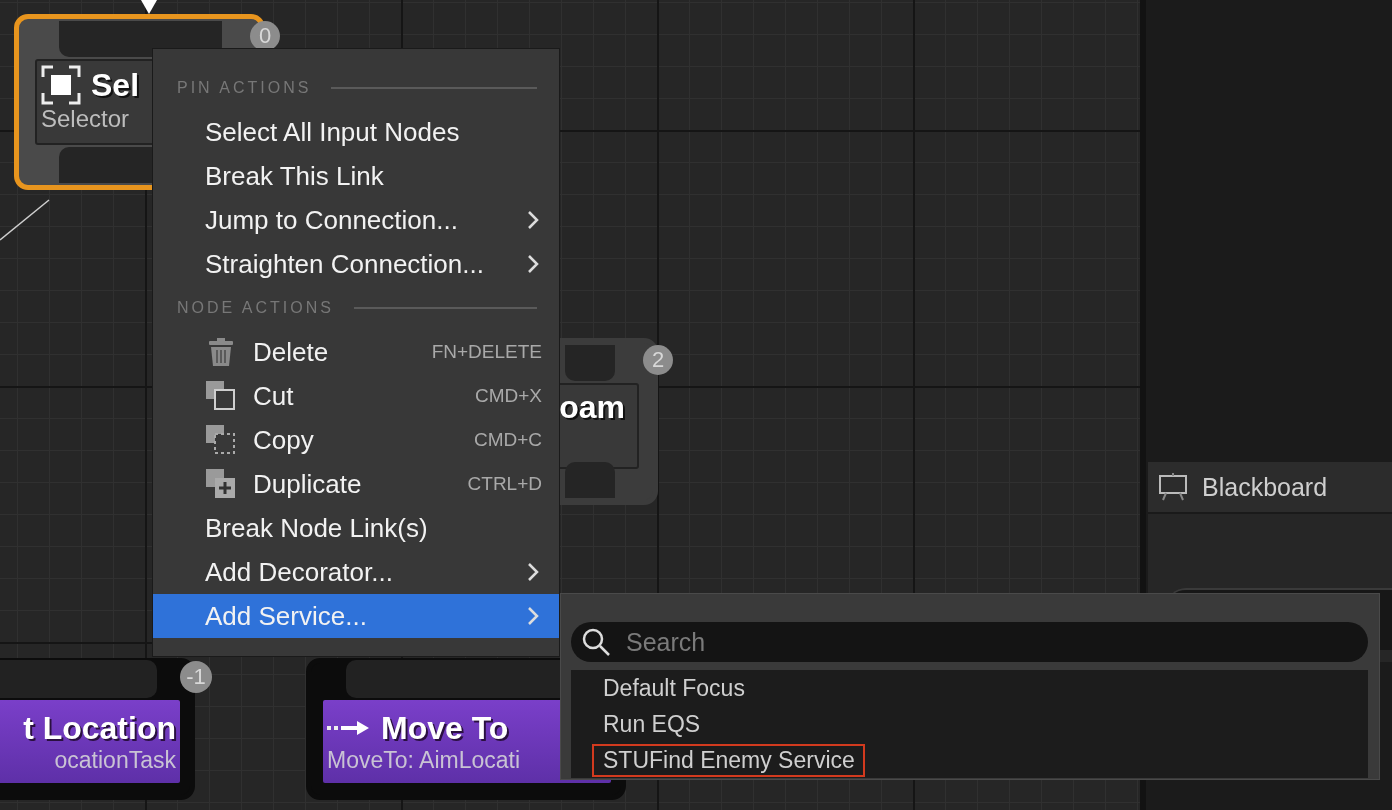 The height and width of the screenshot is (810, 1392). Describe the element at coordinates (356, 528) in the screenshot. I see `menu-item: Break Node Link(s)` at that location.